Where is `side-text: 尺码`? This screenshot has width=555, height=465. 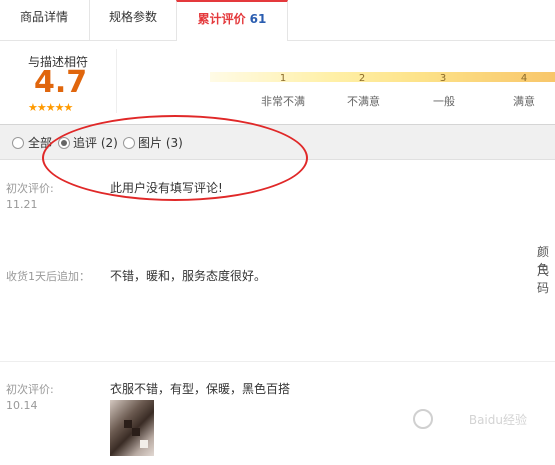 side-text: 尺码 is located at coordinates (543, 279).